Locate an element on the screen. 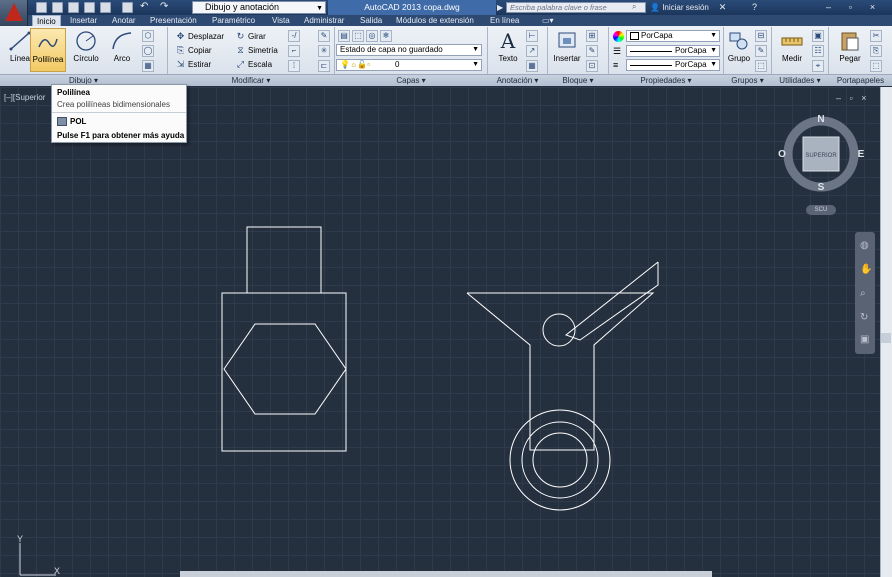 This screenshot has width=892, height=577. tab-vista: Vista is located at coordinates (281, 20).